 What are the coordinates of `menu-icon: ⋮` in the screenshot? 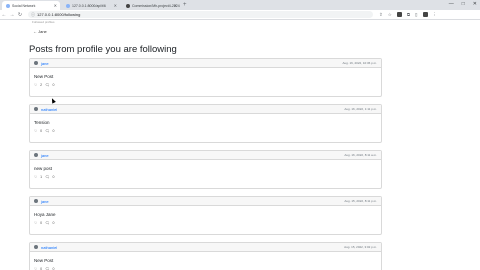 It's located at (435, 15).